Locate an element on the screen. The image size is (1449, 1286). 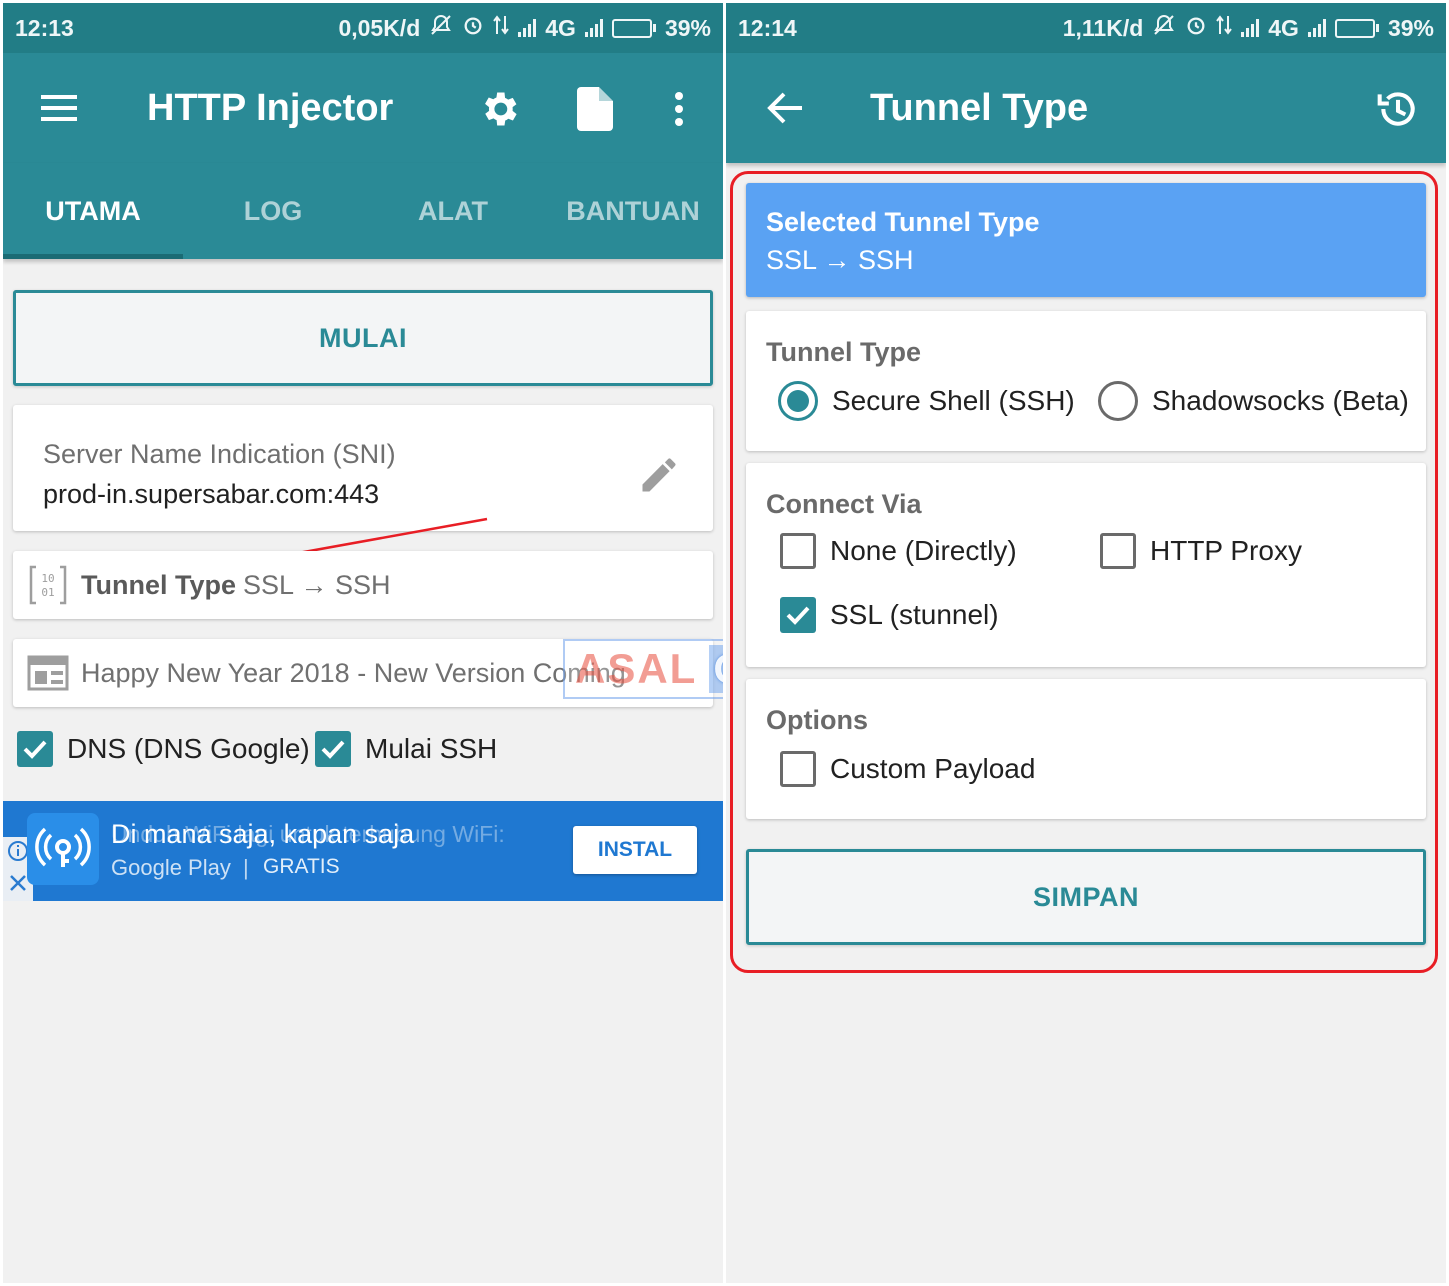
ssh-checkbox-row: Mulai SSH is located at coordinates (406, 749).